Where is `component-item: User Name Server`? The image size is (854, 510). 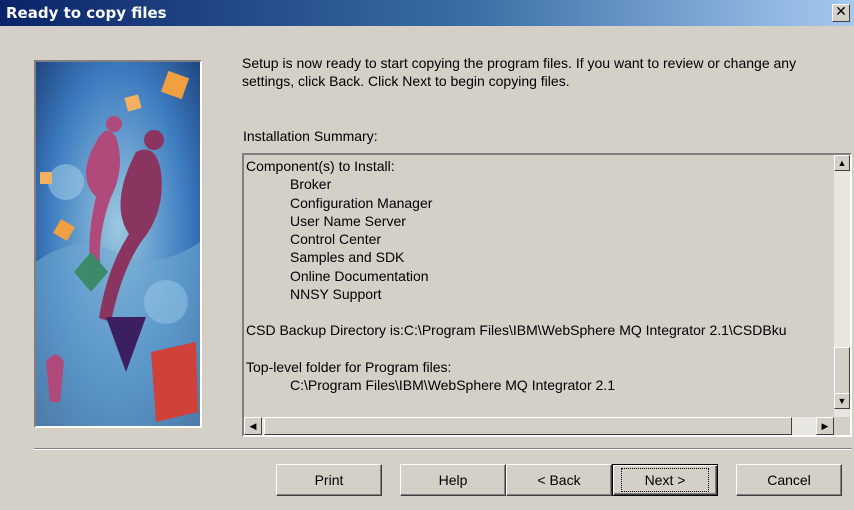
component-item: User Name Server is located at coordinates (348, 220).